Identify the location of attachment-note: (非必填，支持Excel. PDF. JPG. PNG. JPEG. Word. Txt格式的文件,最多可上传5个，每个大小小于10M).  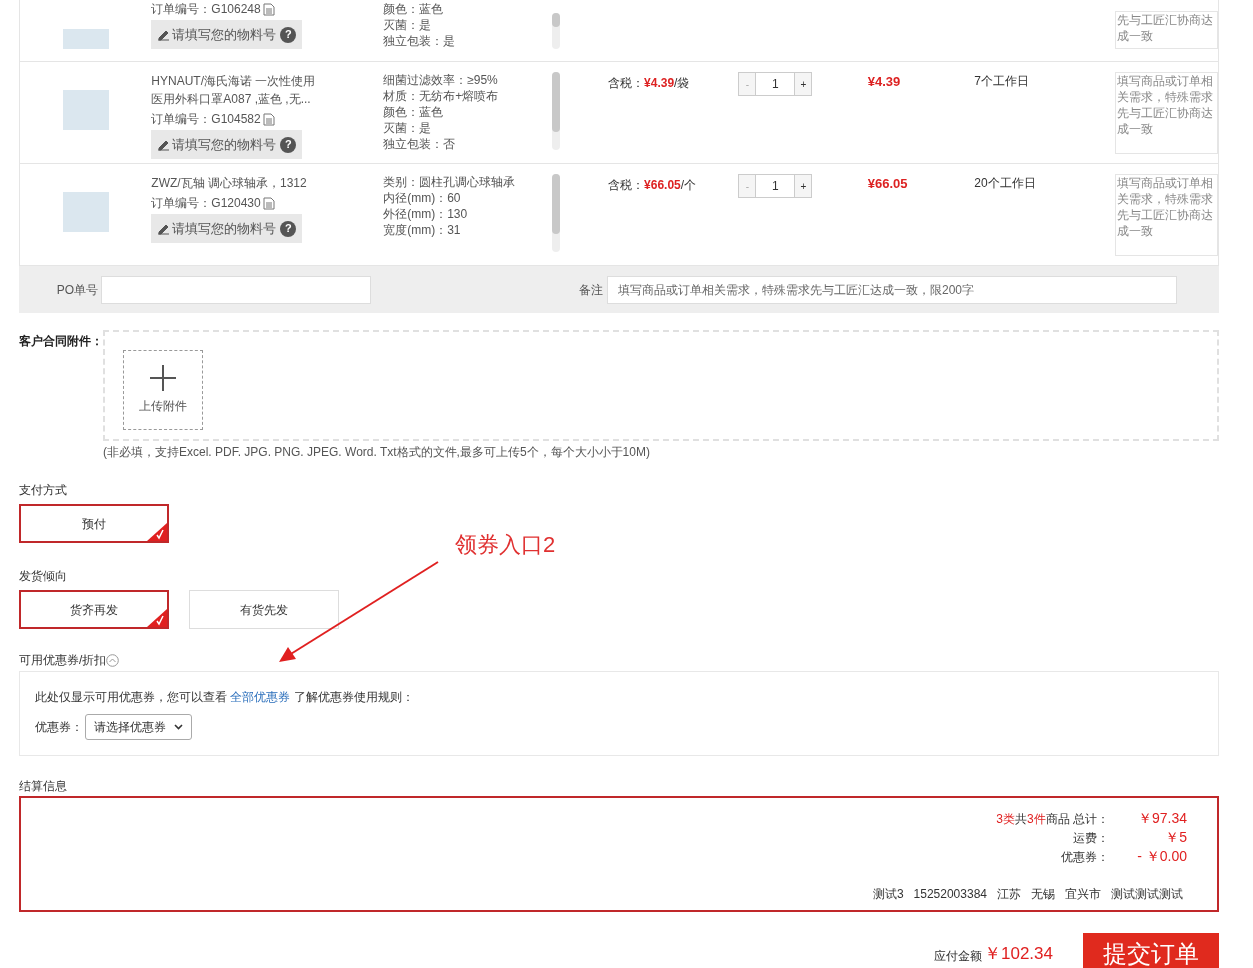
(377, 452).